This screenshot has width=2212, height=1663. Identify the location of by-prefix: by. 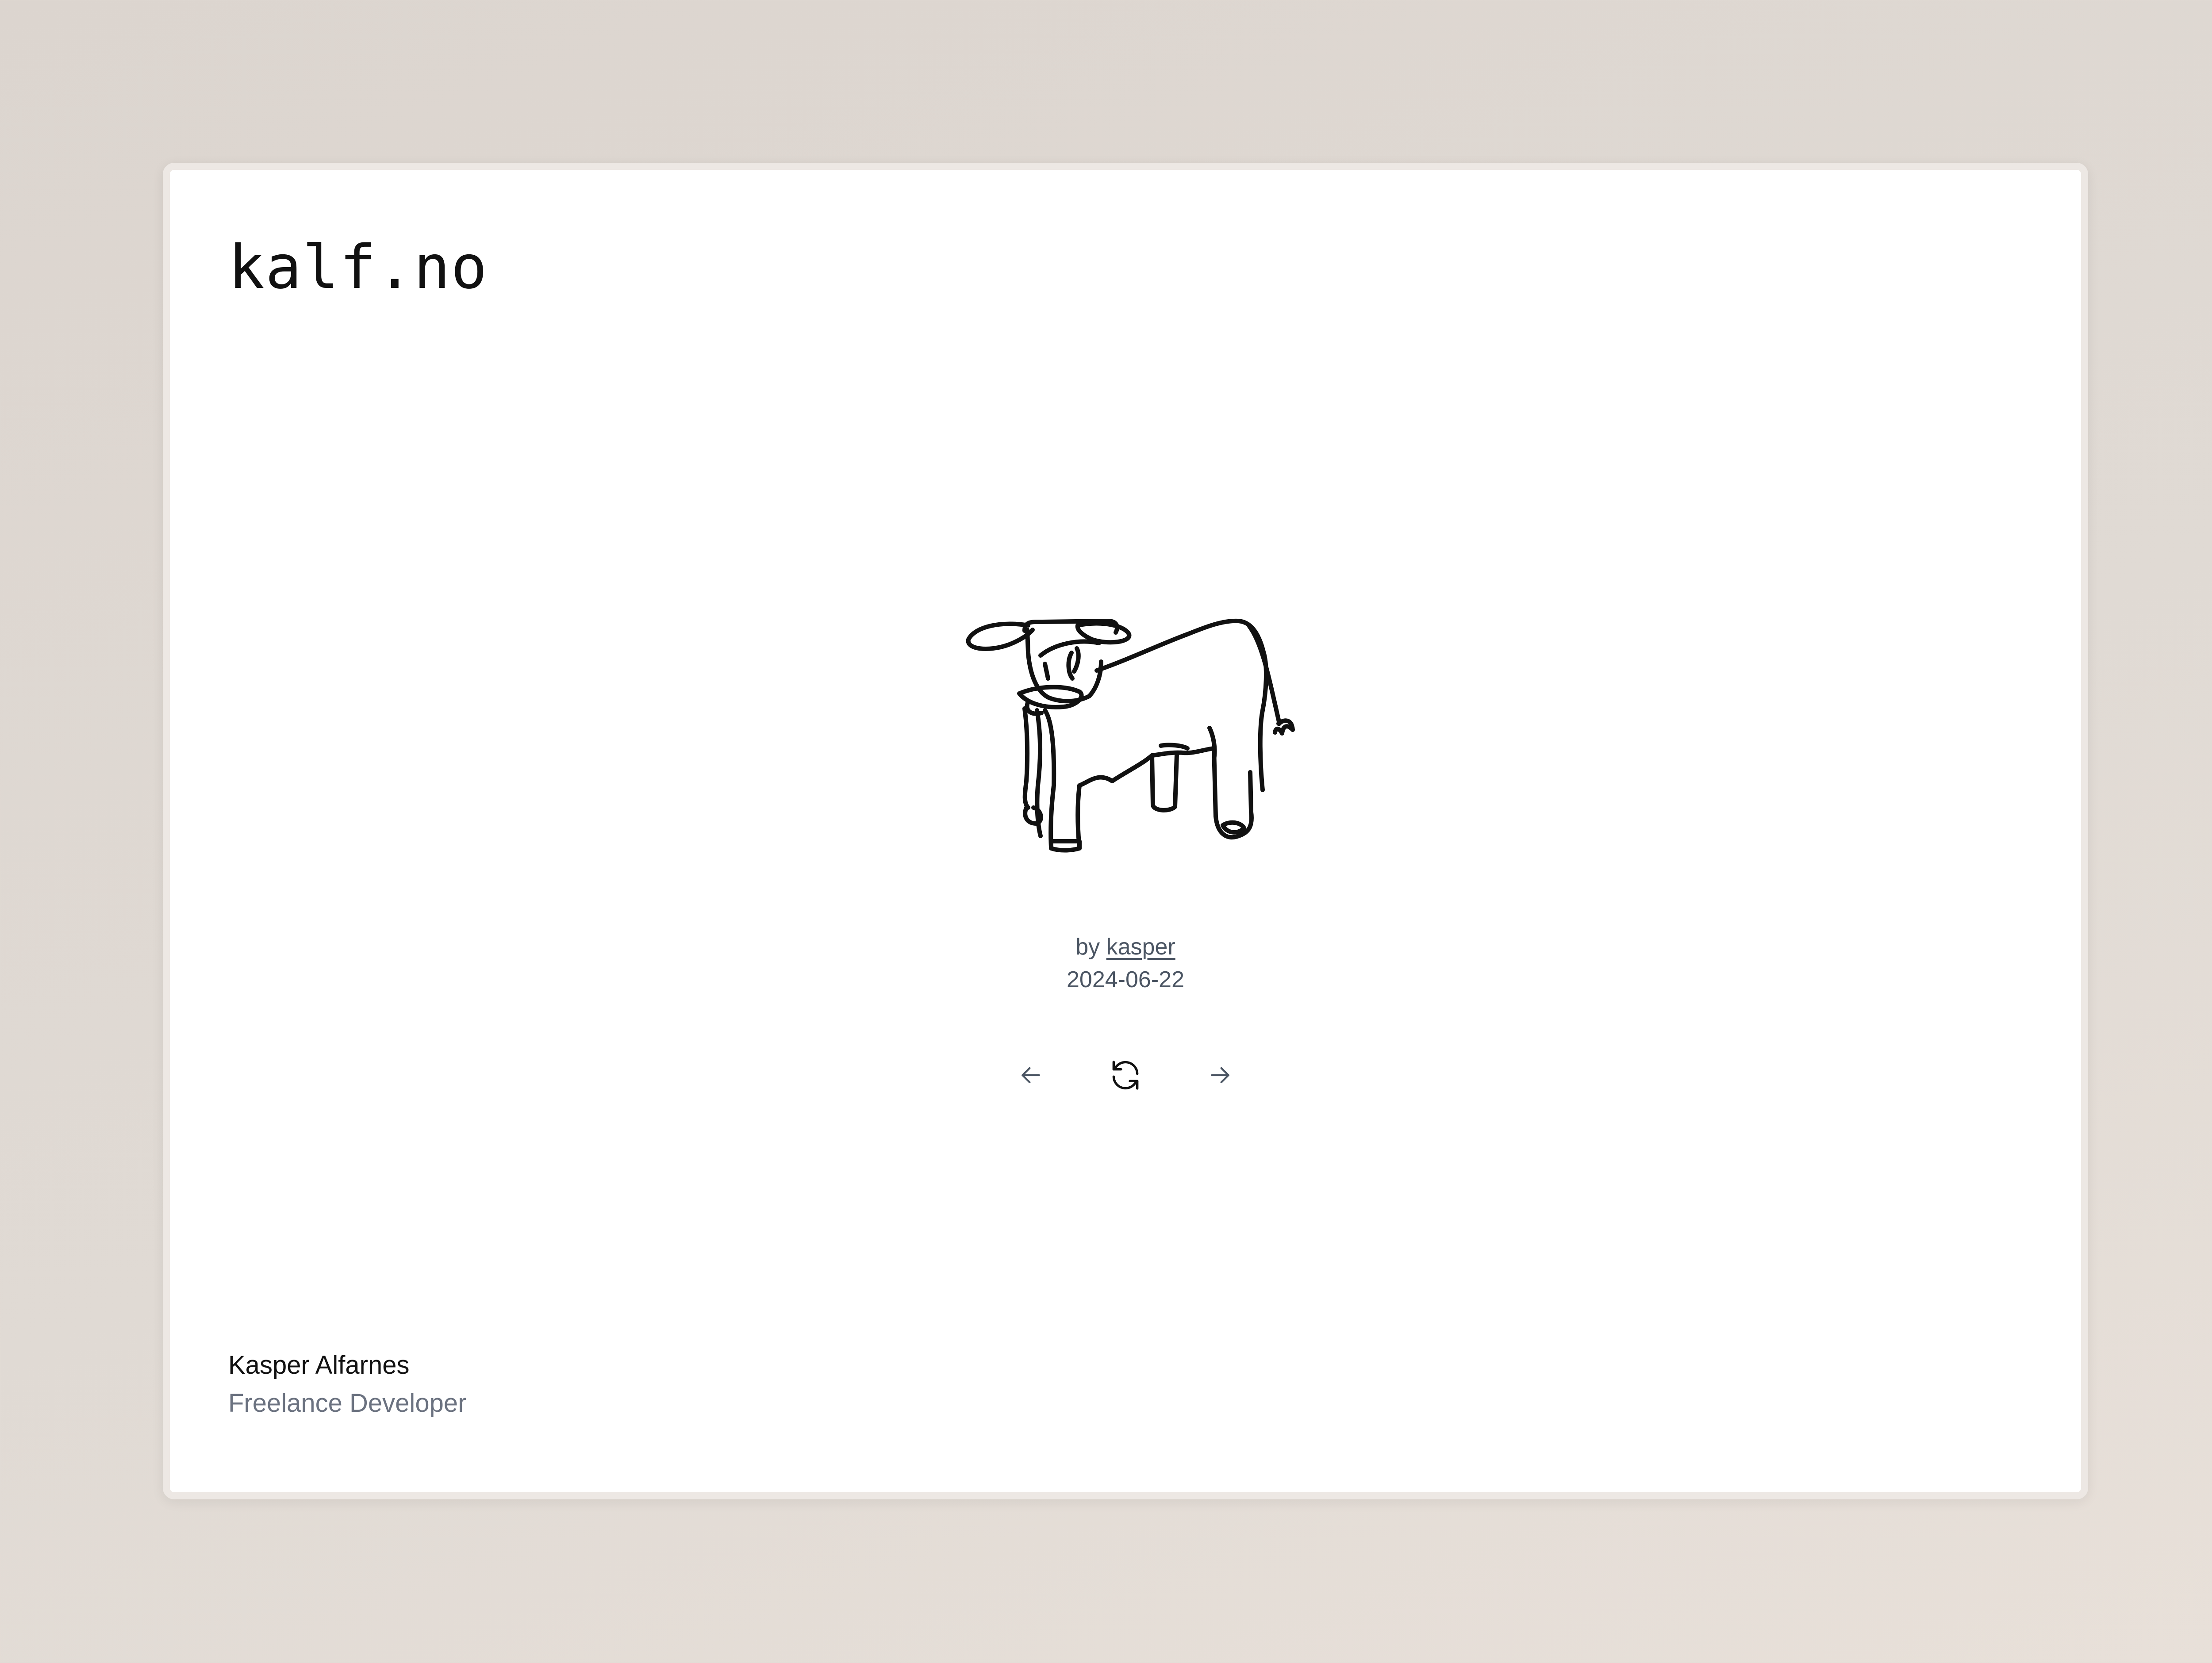
(1087, 947).